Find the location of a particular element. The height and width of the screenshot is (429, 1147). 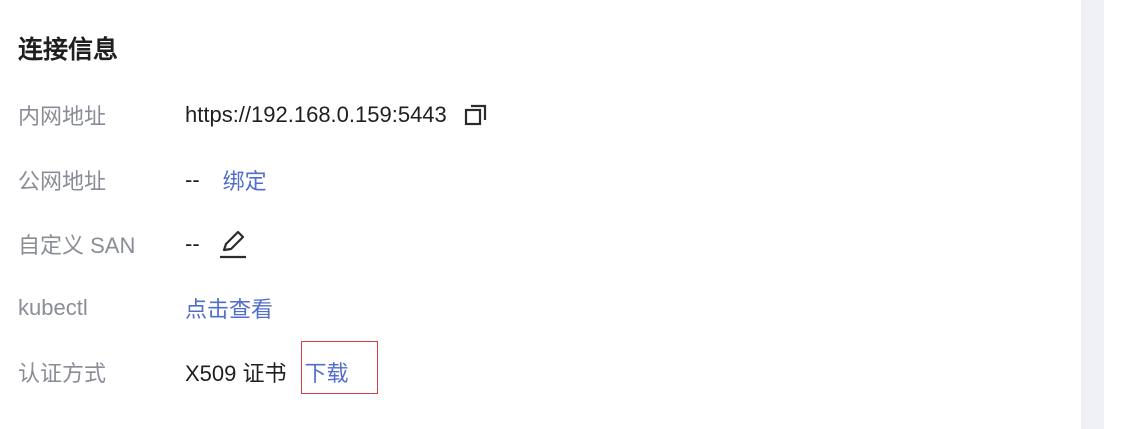

copy-icon is located at coordinates (476, 115).